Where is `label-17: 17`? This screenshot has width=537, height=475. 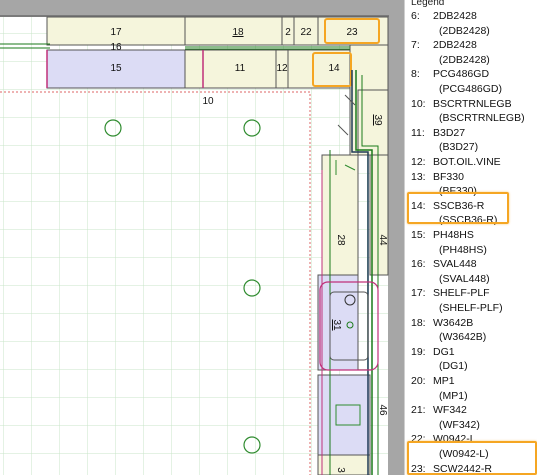
label-17: 17 is located at coordinates (116, 32).